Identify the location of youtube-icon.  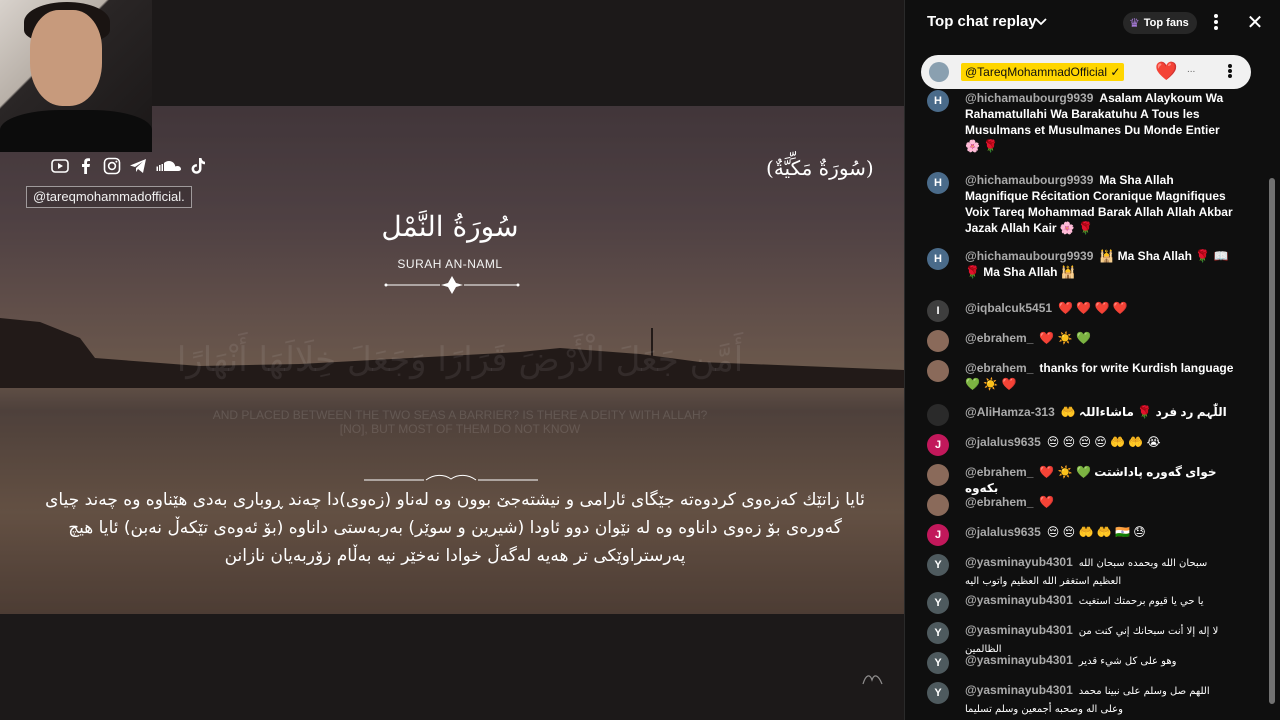
(60, 166).